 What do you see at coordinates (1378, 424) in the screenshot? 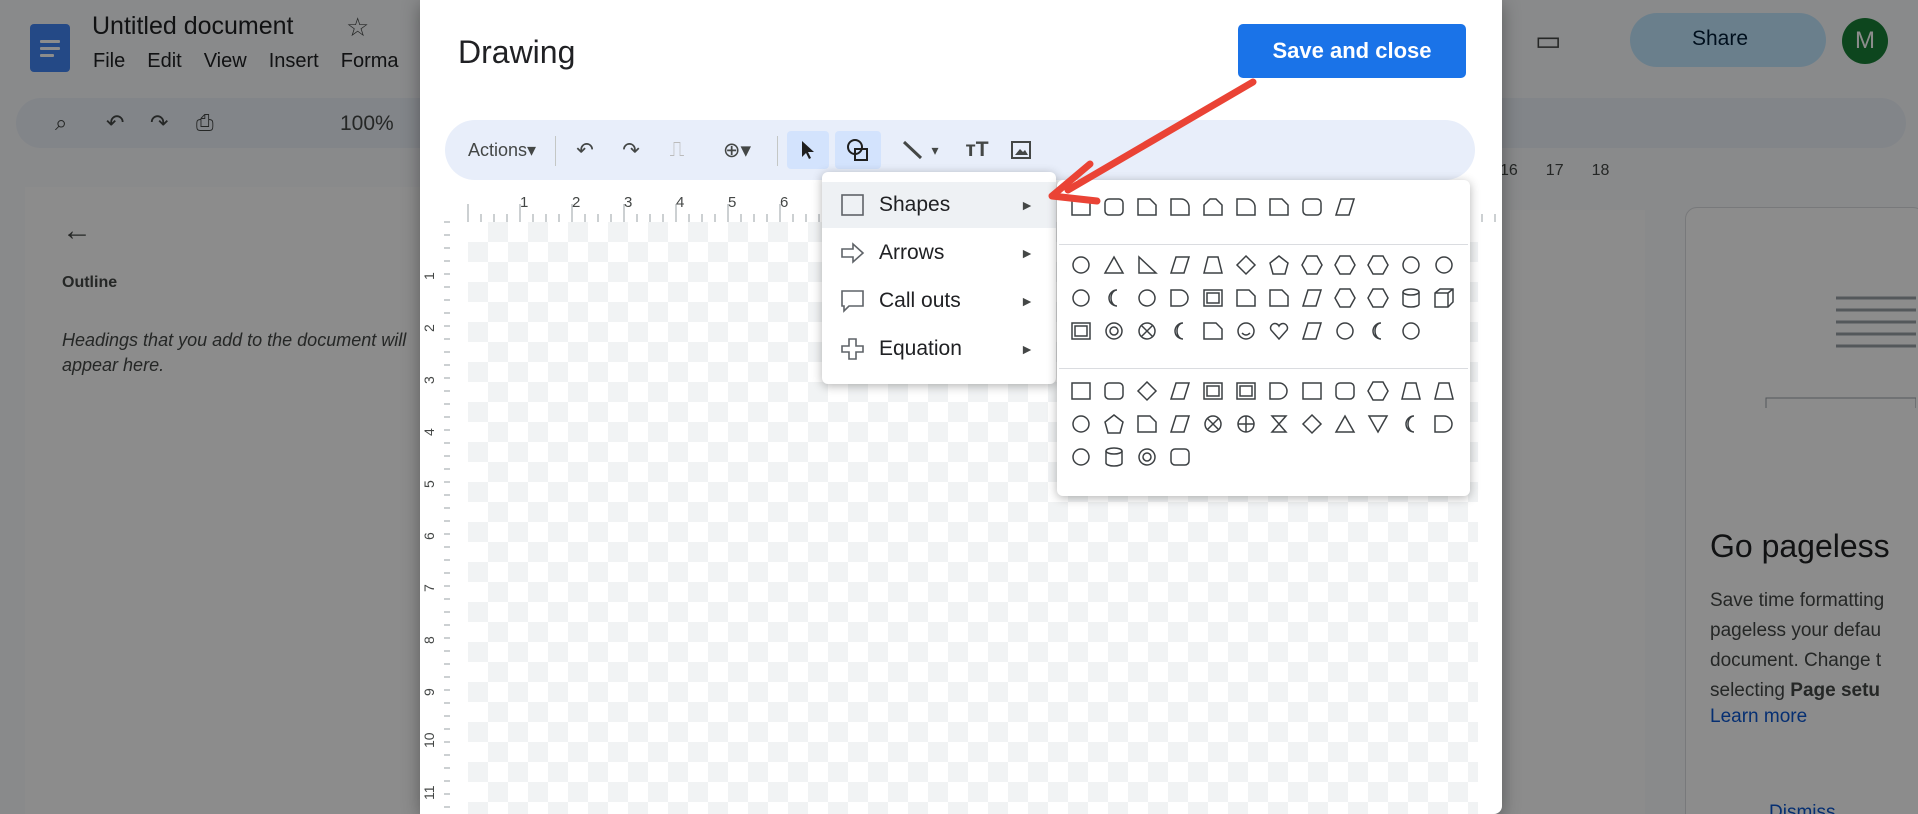
I see `shape-option-dtri-icon` at bounding box center [1378, 424].